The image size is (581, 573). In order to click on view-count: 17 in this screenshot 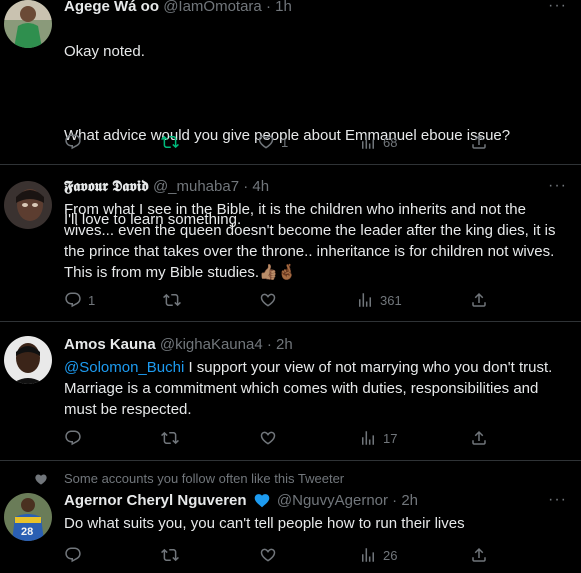, I will do `click(390, 438)`.